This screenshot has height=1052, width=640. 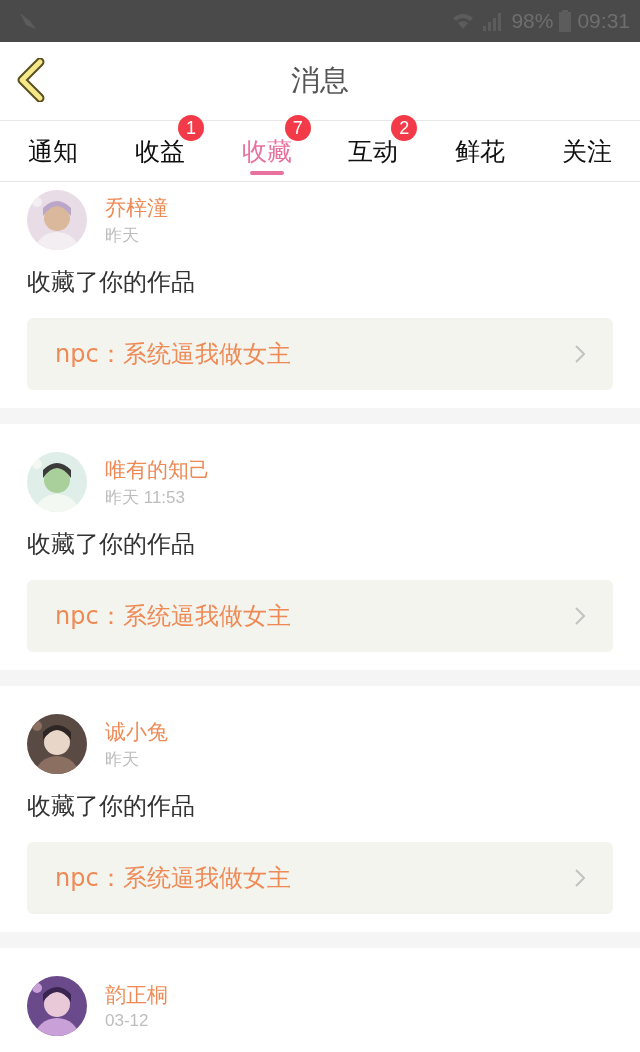 What do you see at coordinates (136, 207) in the screenshot?
I see `user-name: 乔梓潼` at bounding box center [136, 207].